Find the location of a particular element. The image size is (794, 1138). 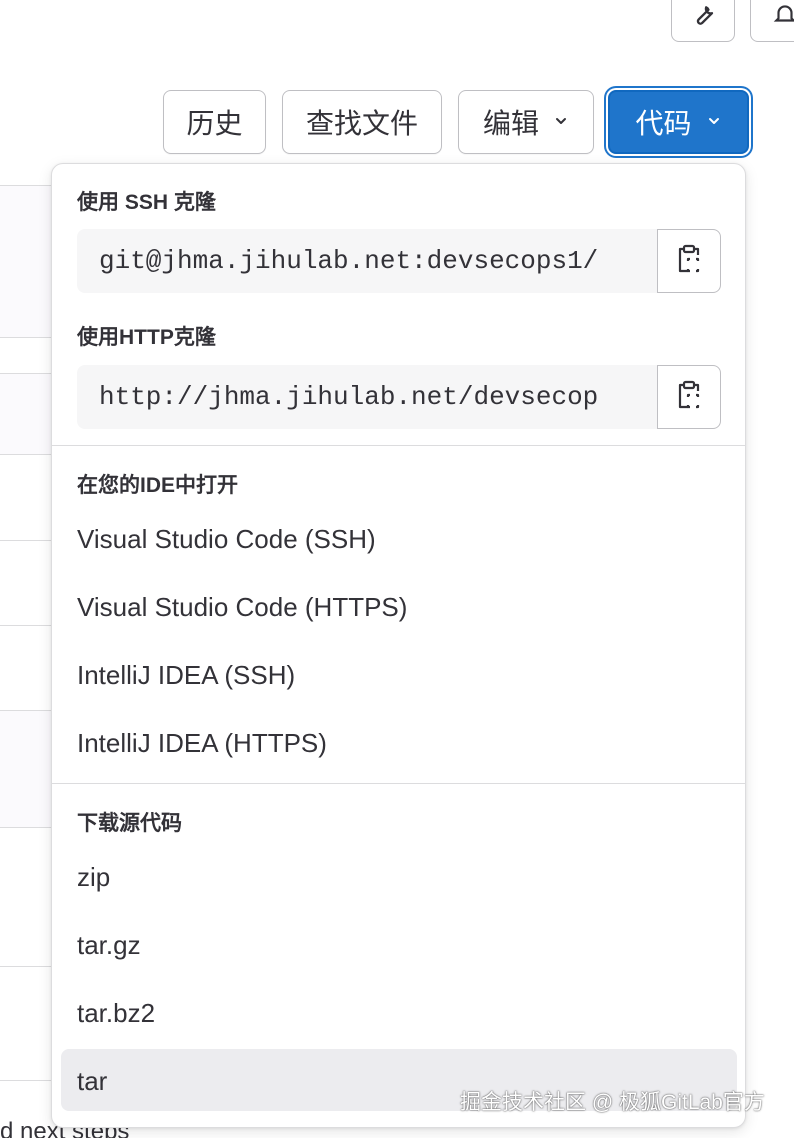

ssh-clone-row: git@jhma.jihulab.net:devsecops1/ is located at coordinates (399, 261).